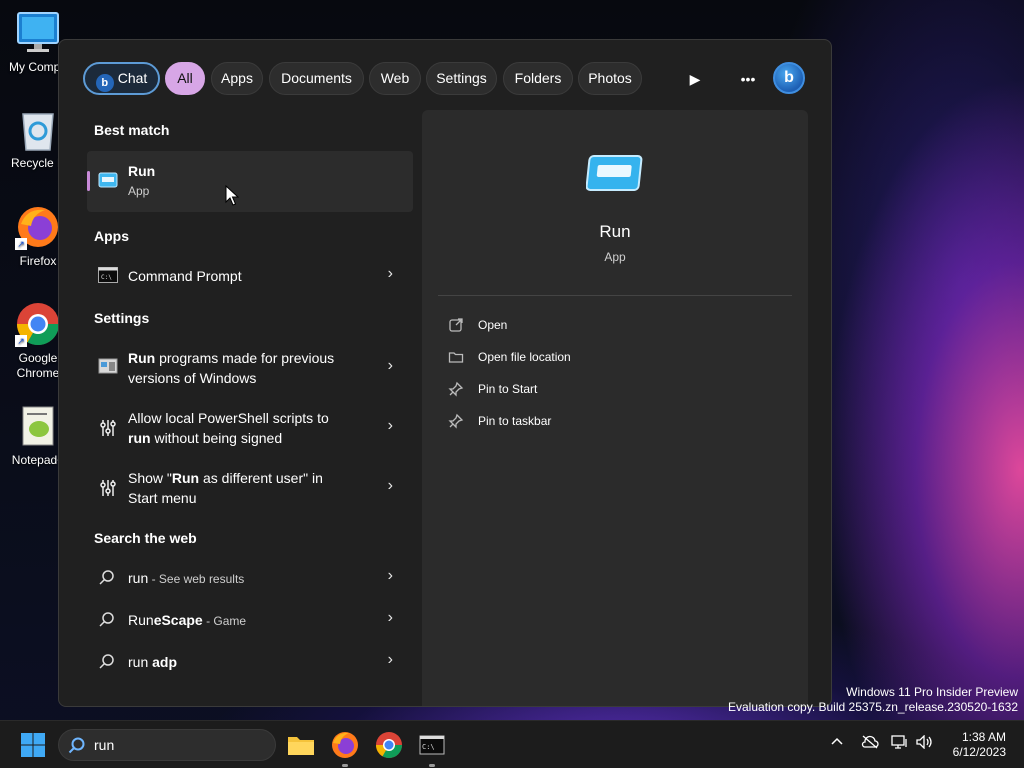 The width and height of the screenshot is (1024, 768). I want to click on detail-title: Run, so click(615, 231).